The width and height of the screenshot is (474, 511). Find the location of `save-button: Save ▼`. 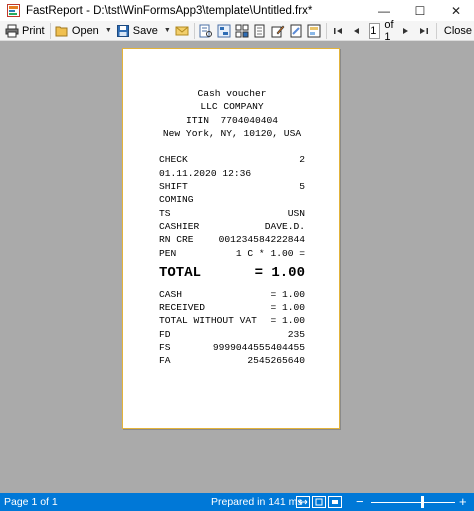

save-button: Save ▼ is located at coordinates (143, 31).